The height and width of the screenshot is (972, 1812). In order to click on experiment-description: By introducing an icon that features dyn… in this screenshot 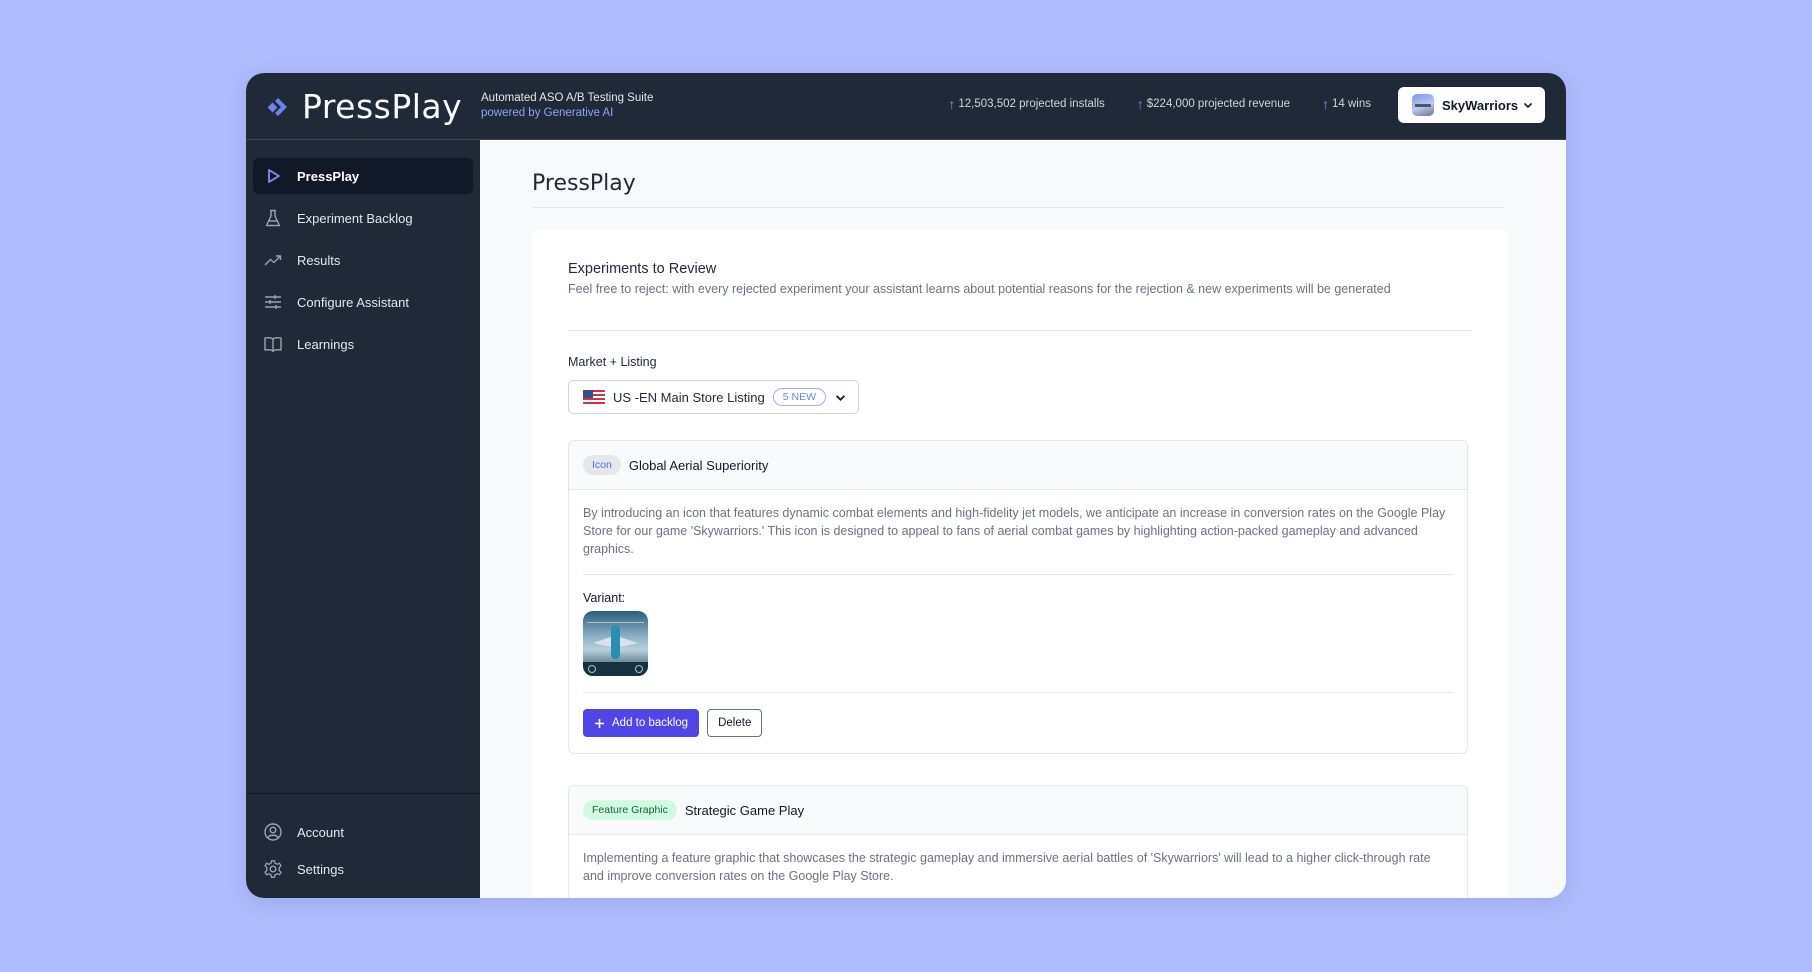, I will do `click(1014, 531)`.